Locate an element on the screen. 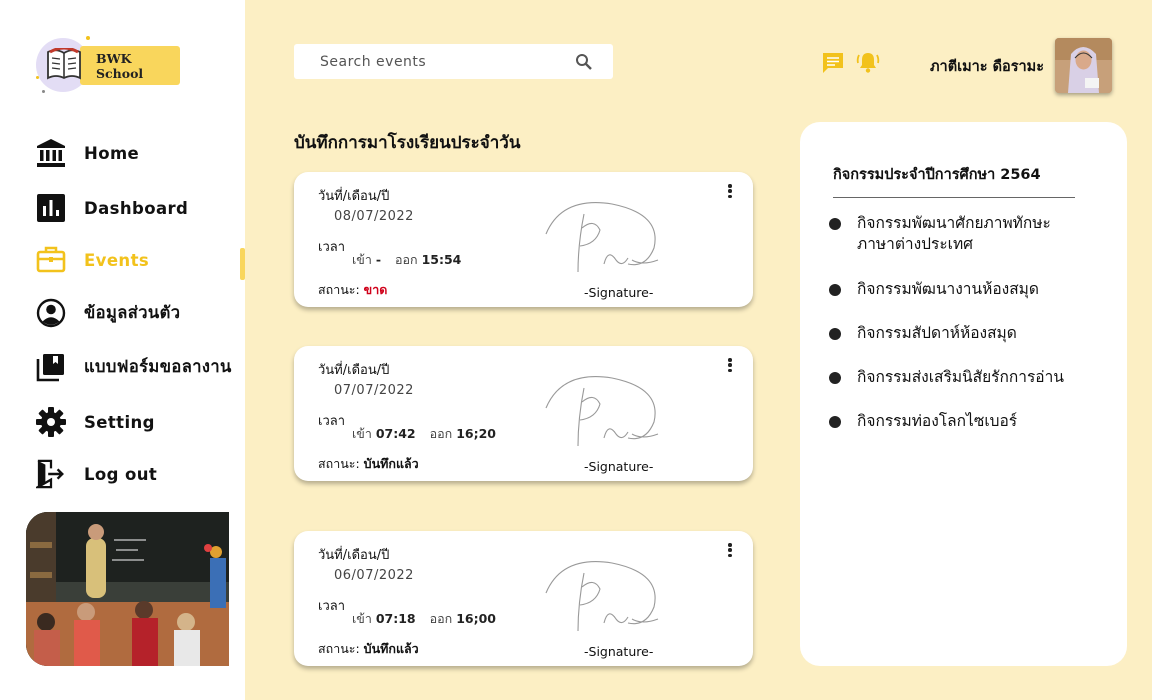 The width and height of the screenshot is (1152, 700). time-out: 15:54 is located at coordinates (441, 259).